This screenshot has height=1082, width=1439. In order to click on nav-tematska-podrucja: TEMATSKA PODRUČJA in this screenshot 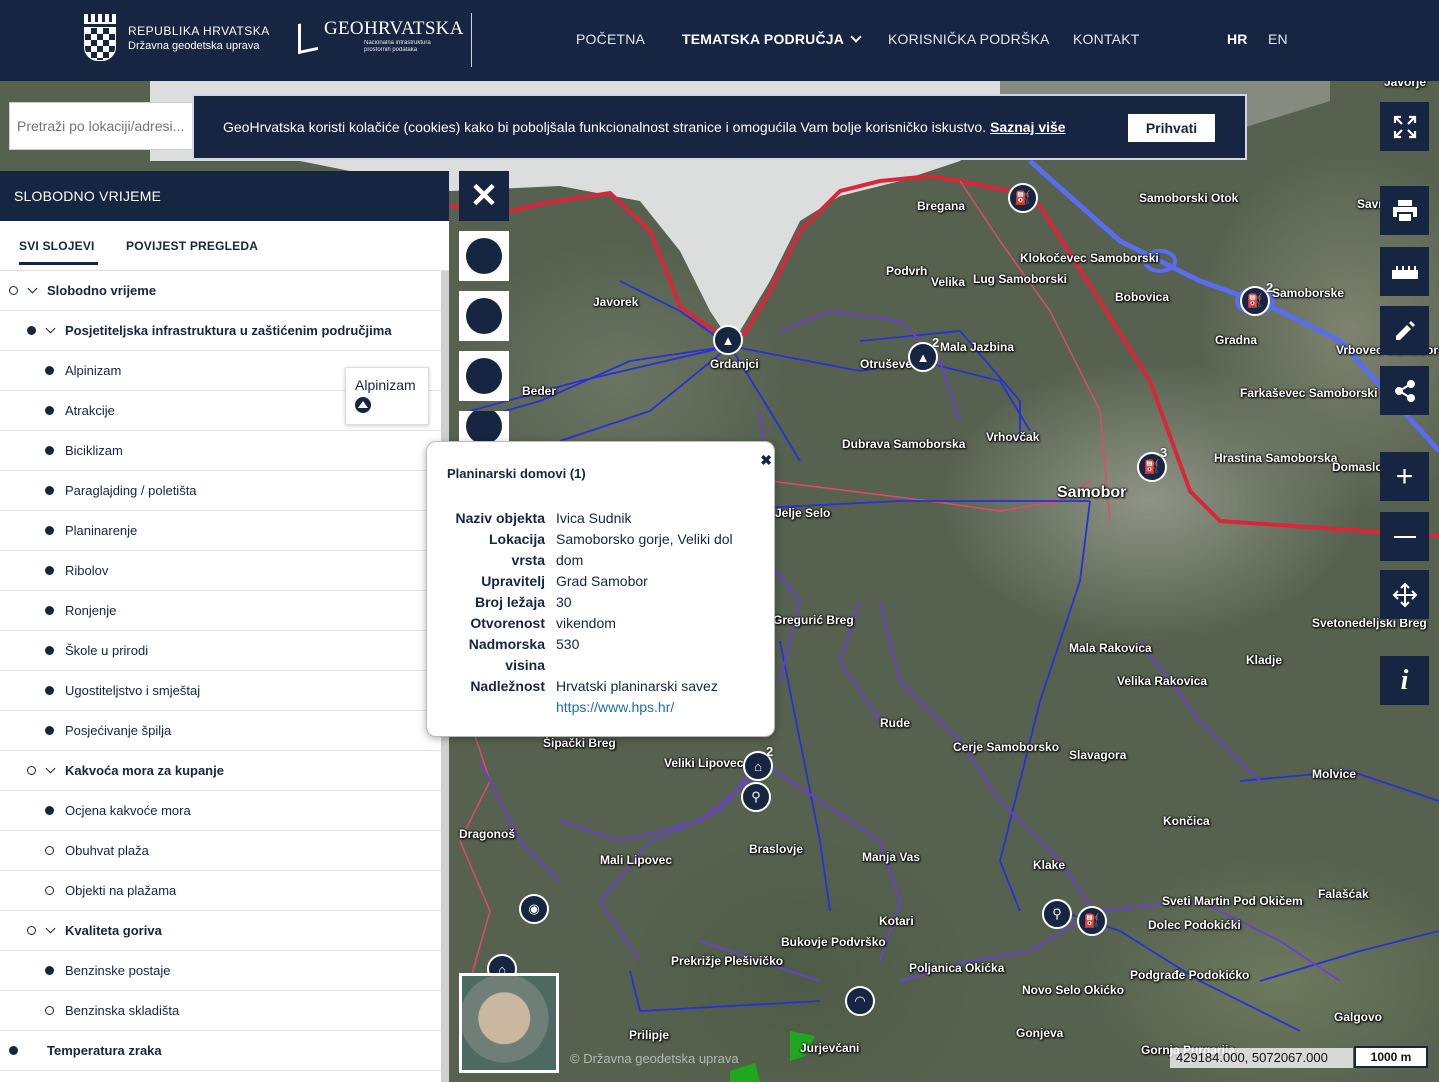, I will do `click(772, 39)`.